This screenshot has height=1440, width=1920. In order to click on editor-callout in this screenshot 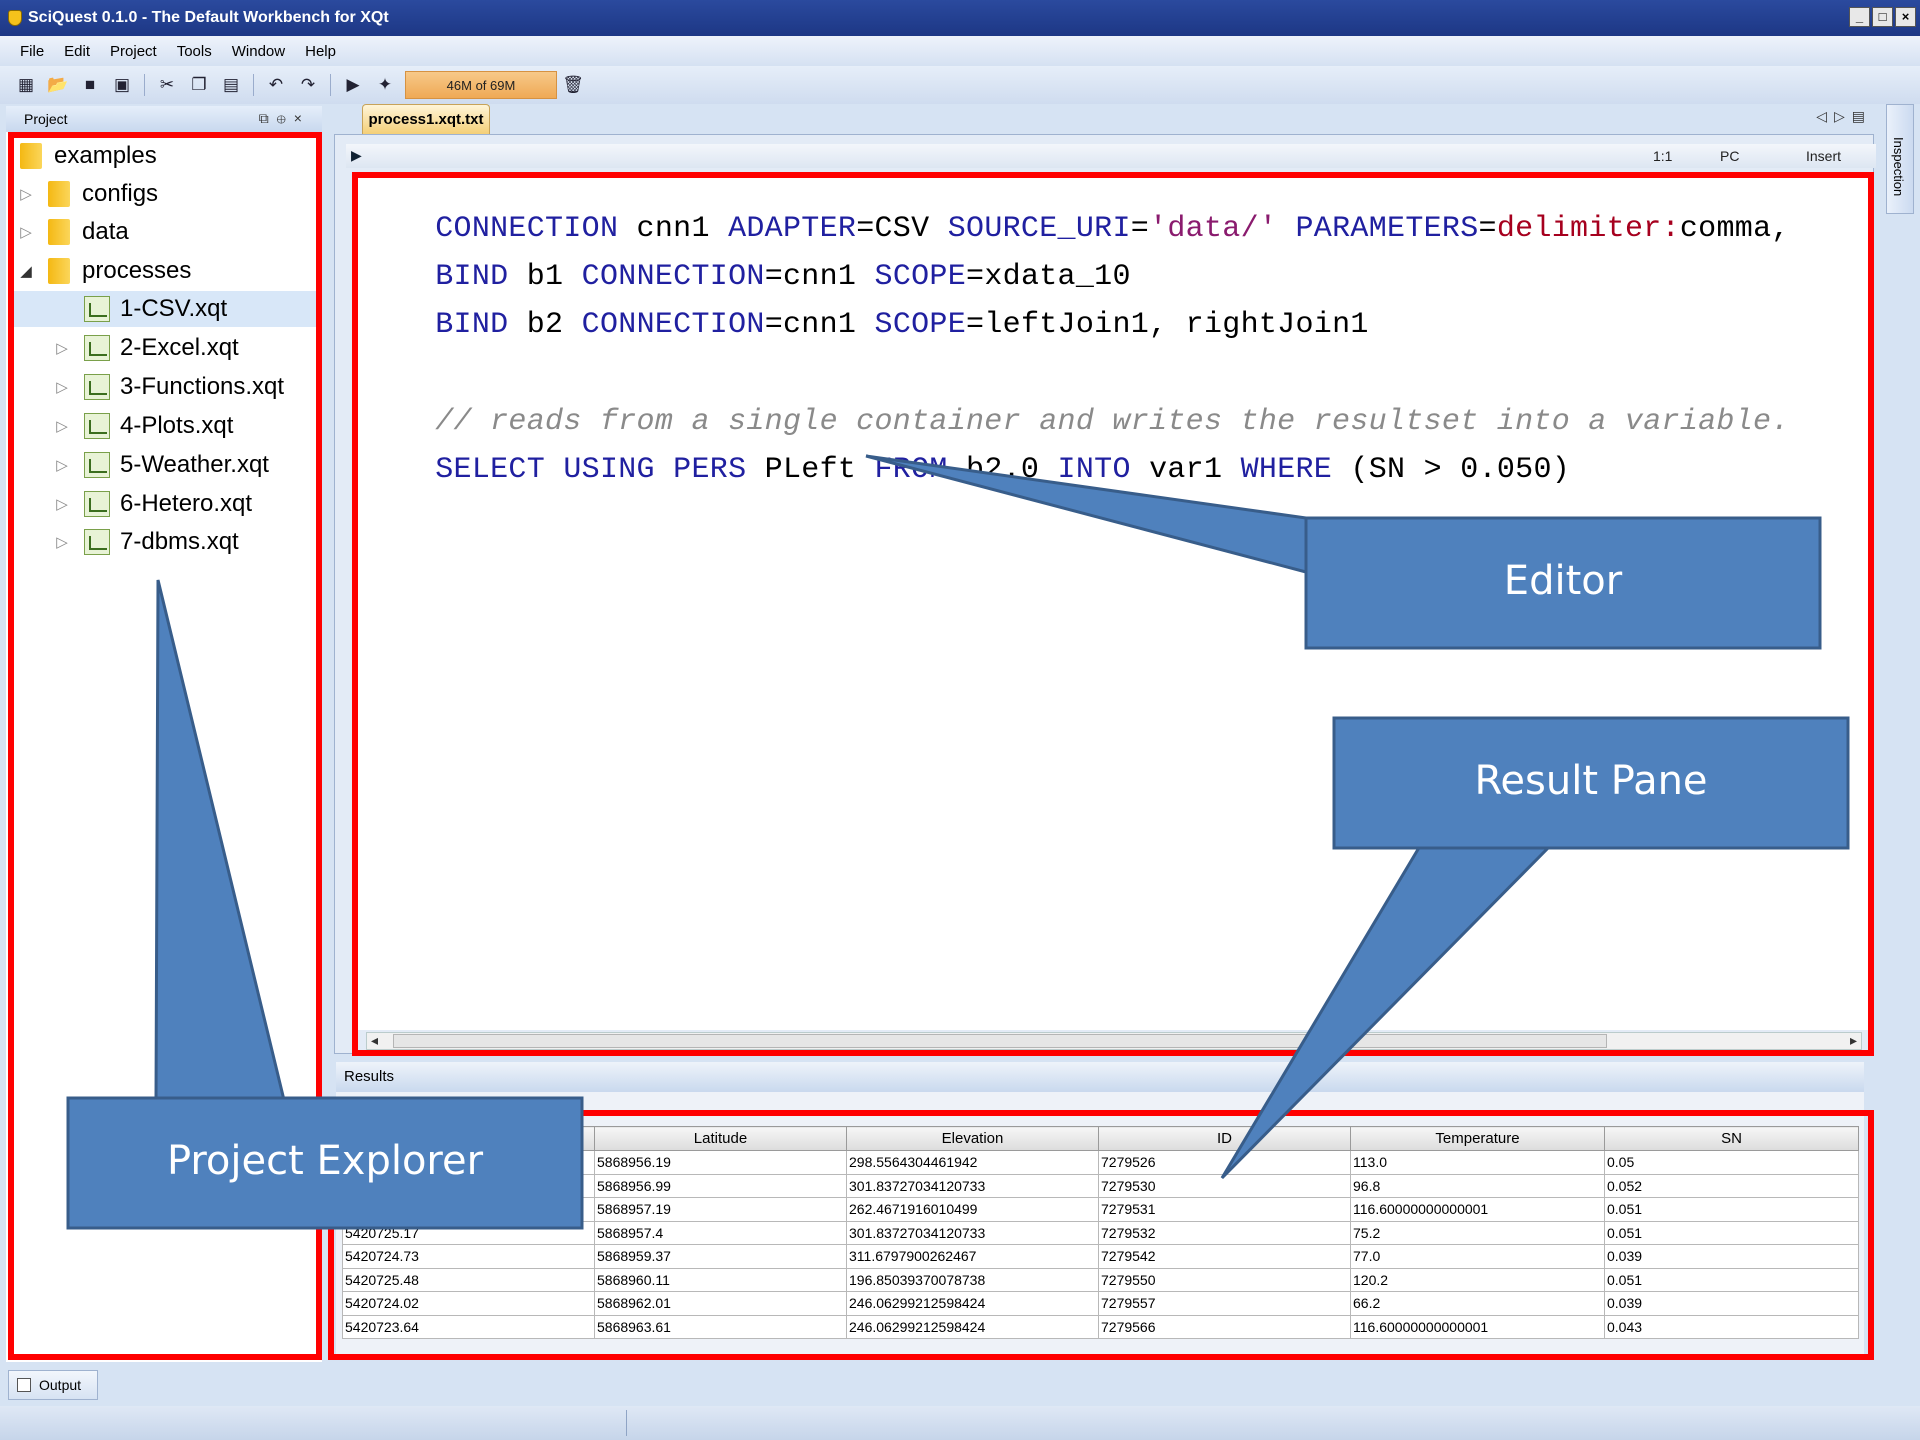, I will do `click(1343, 552)`.